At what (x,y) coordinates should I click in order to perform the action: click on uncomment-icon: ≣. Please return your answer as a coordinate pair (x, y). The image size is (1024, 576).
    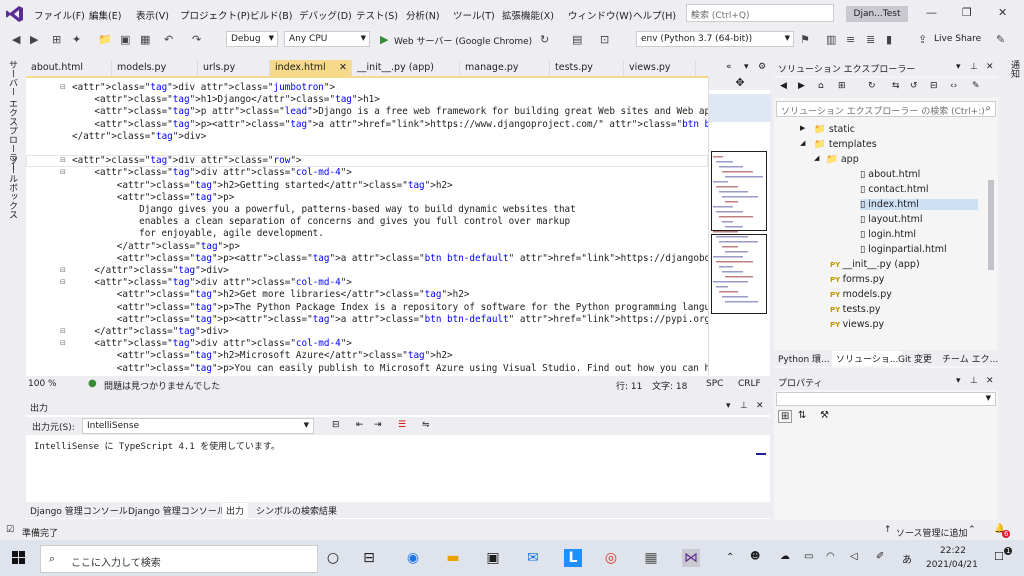
    Looking at the image, I should click on (870, 39).